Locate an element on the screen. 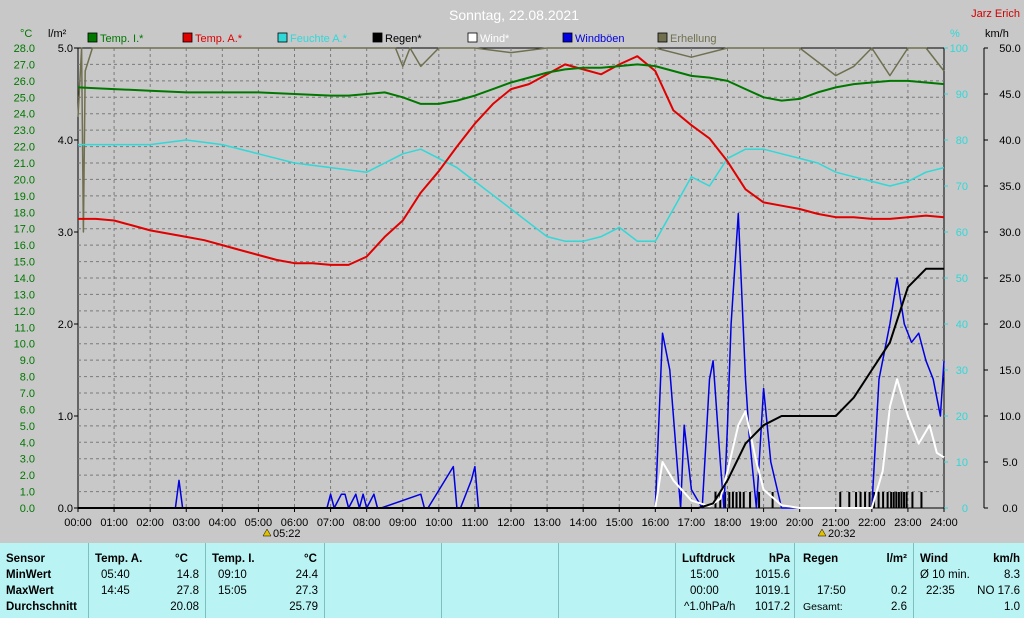 Image resolution: width=1024 pixels, height=618 pixels. sunset-time: 20:32 is located at coordinates (842, 534).